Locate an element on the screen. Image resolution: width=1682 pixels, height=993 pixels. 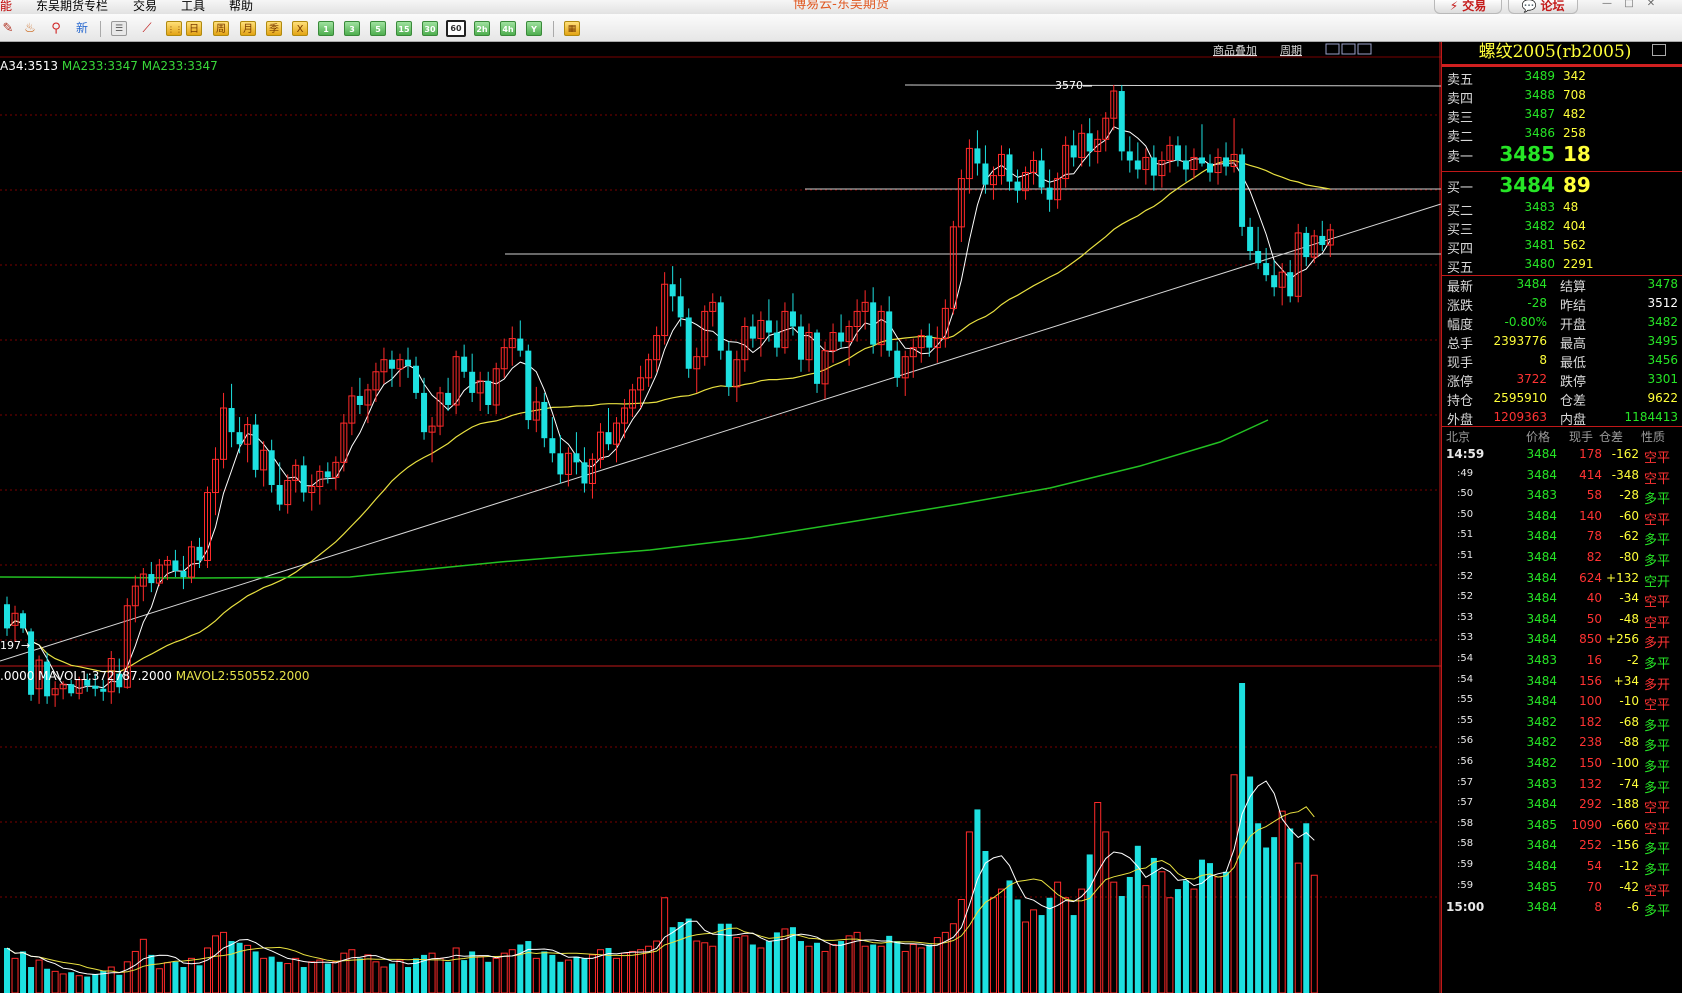
bid-price-4: 3481 is located at coordinates (1539, 245).